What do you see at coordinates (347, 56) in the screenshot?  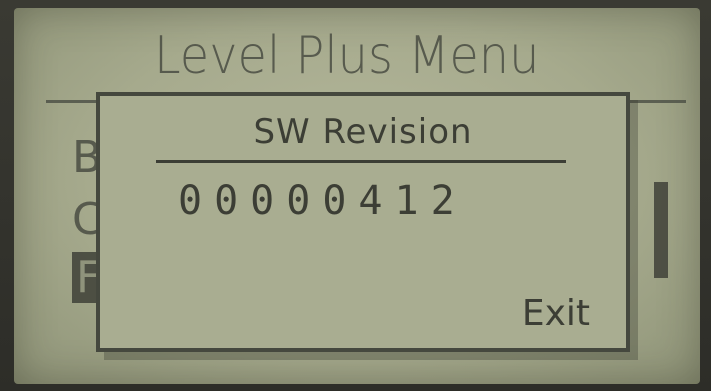 I see `menu-title: Level Plus Menu` at bounding box center [347, 56].